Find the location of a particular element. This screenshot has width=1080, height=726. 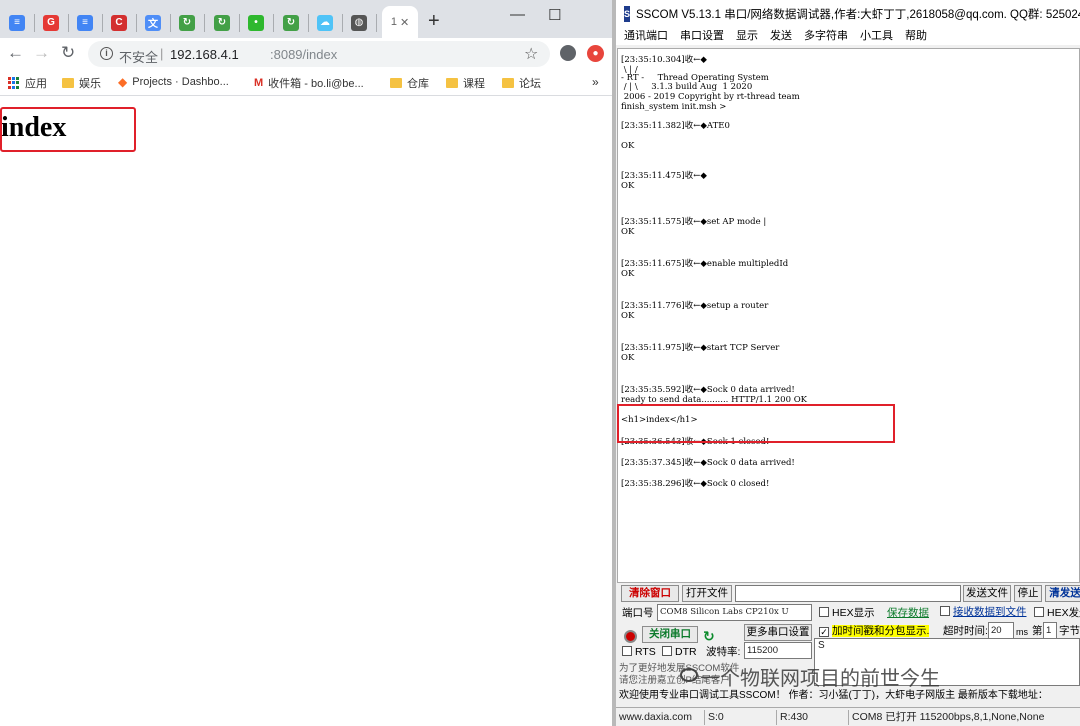

gitlab-icon: ◆ is located at coordinates (123, 82).